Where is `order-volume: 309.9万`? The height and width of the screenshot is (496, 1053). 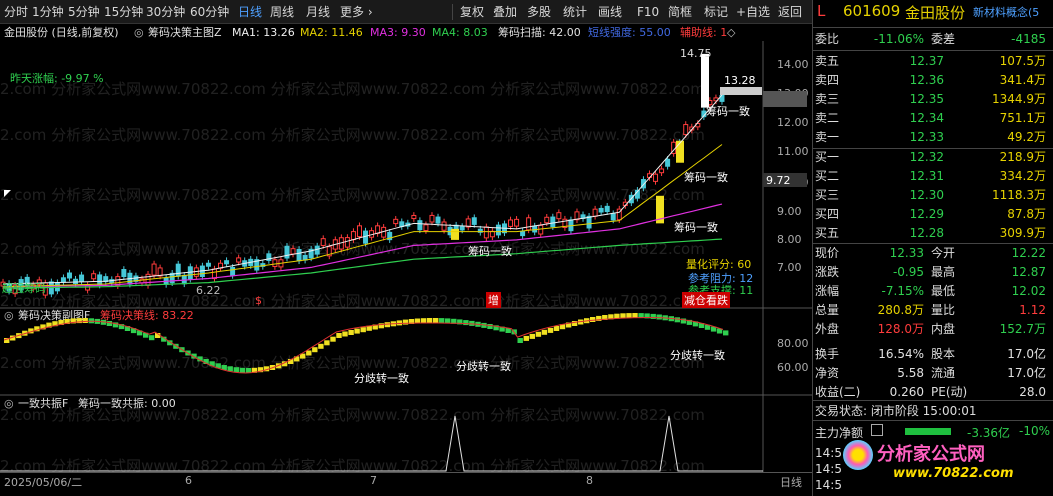
order-volume: 309.9万 is located at coordinates (1022, 233).